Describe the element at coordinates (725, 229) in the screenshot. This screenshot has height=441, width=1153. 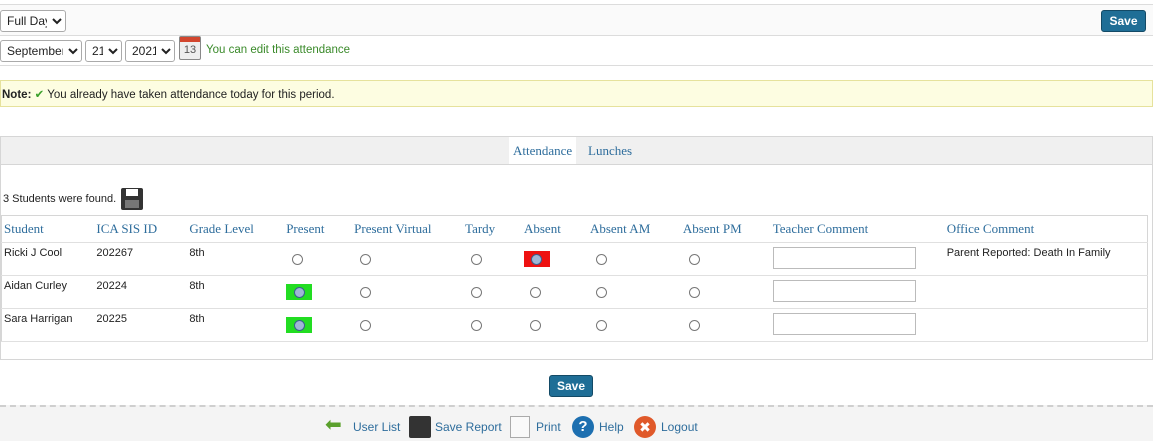
I see `header-absent-pm: Absent PM` at that location.